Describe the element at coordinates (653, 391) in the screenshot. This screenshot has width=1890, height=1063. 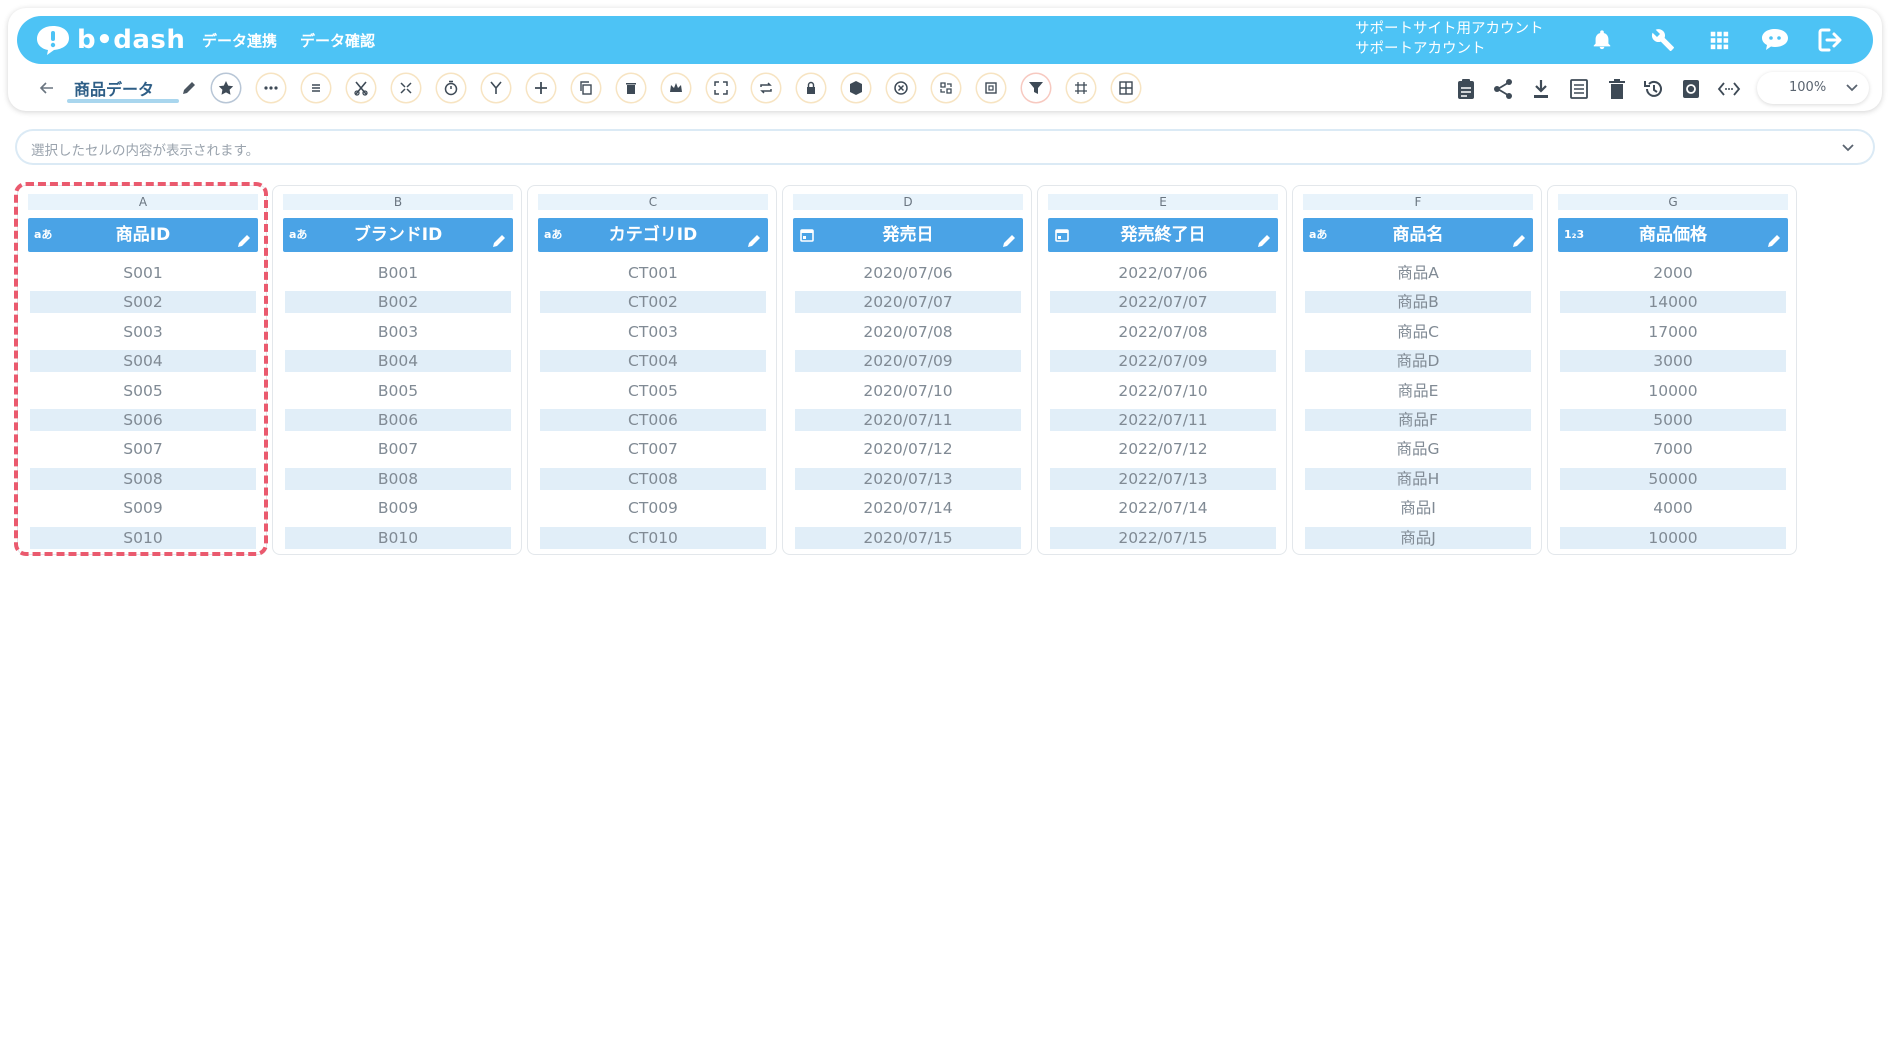
I see `table-cell: CT005` at that location.